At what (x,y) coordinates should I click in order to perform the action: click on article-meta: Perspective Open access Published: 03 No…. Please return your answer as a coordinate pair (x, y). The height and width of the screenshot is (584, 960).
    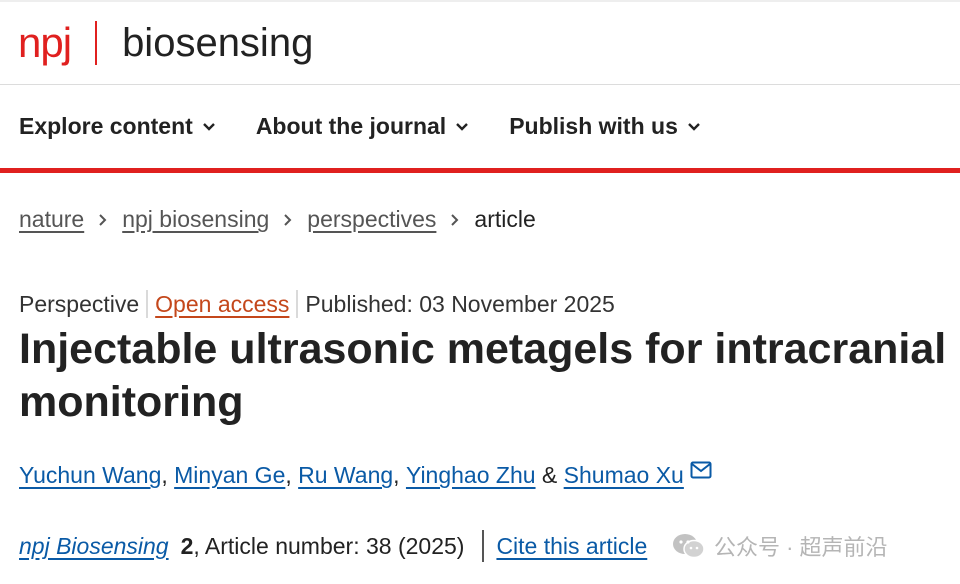
    Looking at the image, I should click on (317, 304).